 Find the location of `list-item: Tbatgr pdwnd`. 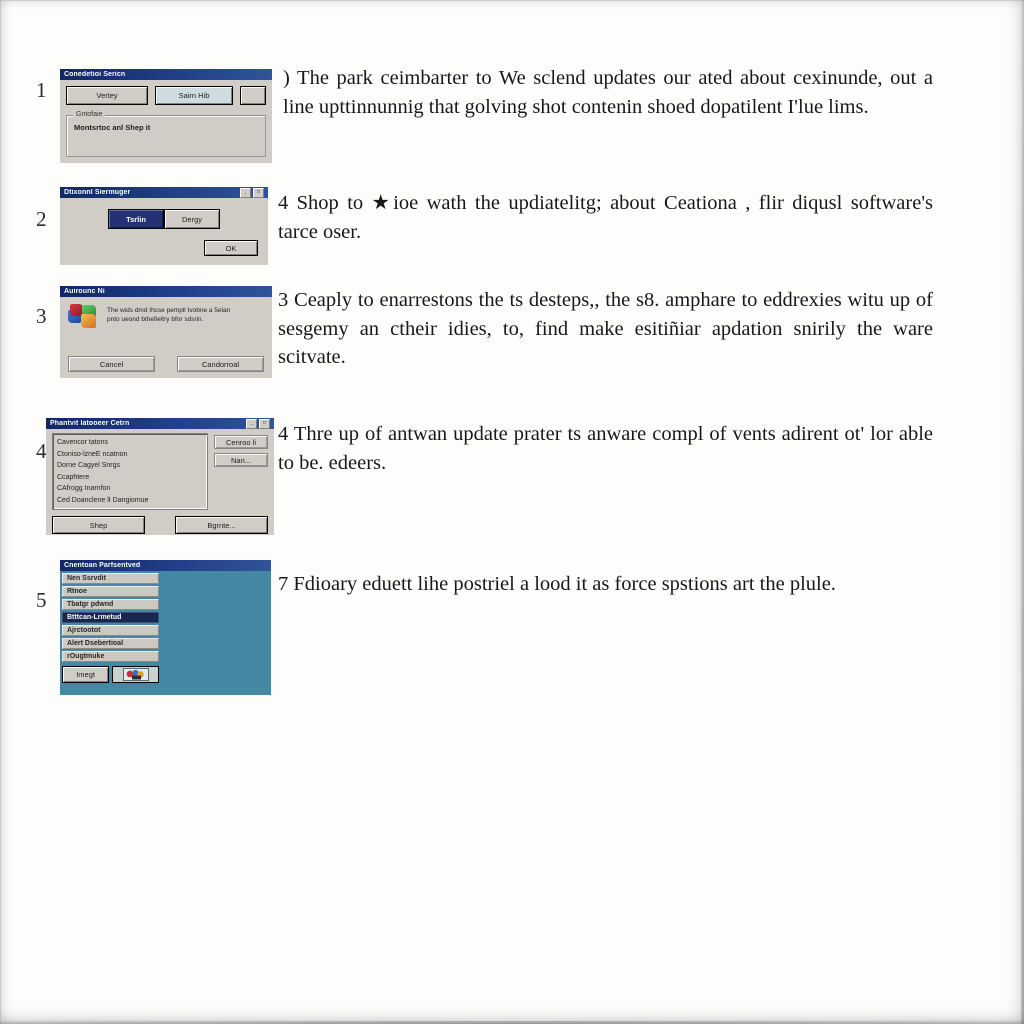

list-item: Tbatgr pdwnd is located at coordinates (111, 604).